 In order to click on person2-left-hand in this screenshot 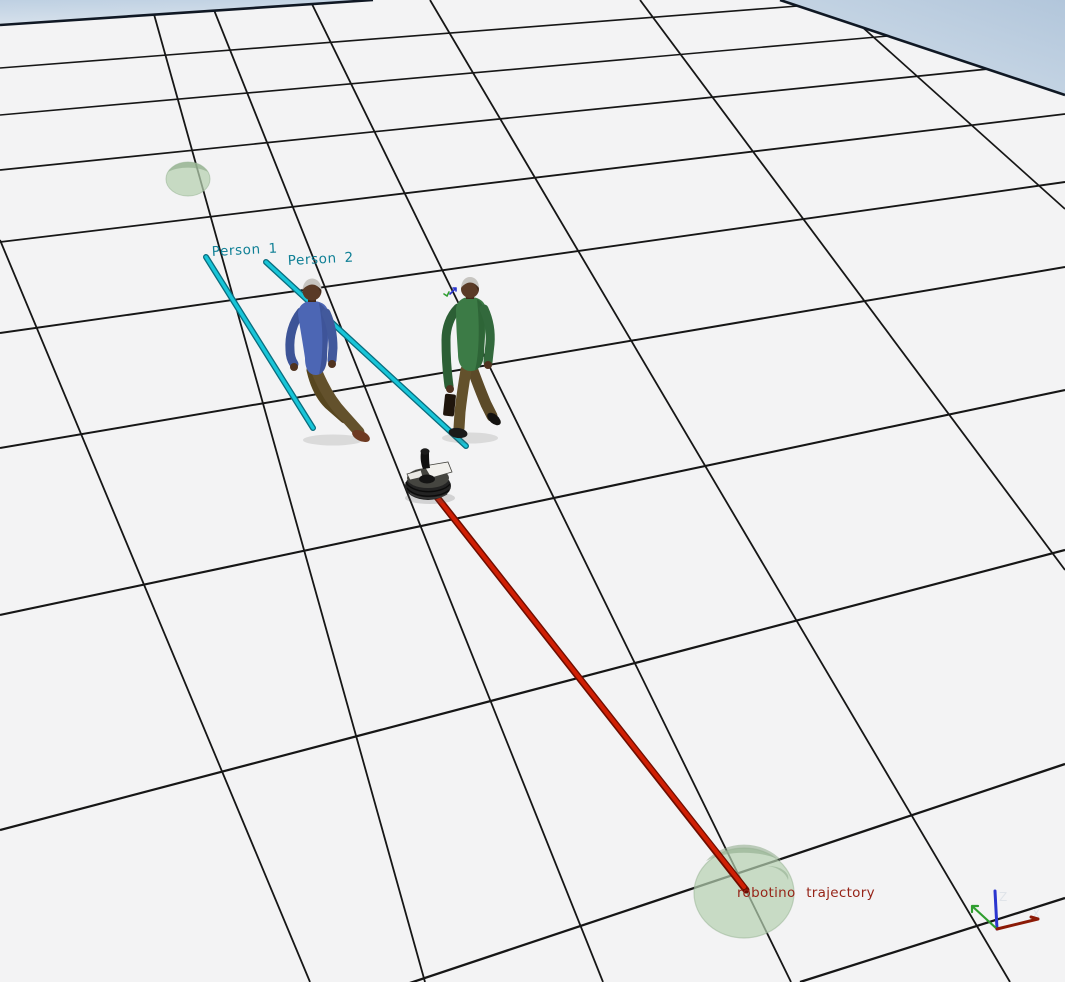, I will do `click(450, 389)`.